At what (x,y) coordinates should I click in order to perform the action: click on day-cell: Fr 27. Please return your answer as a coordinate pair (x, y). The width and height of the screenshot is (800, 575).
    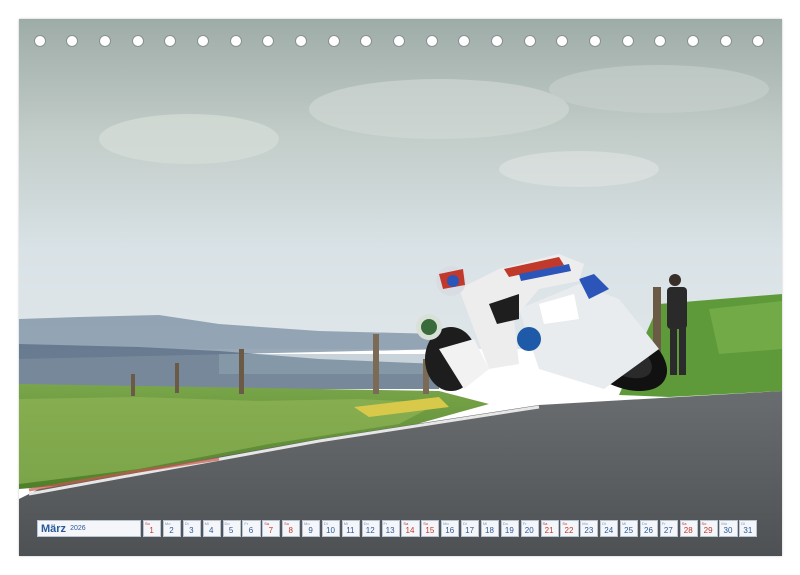
    Looking at the image, I should click on (668, 528).